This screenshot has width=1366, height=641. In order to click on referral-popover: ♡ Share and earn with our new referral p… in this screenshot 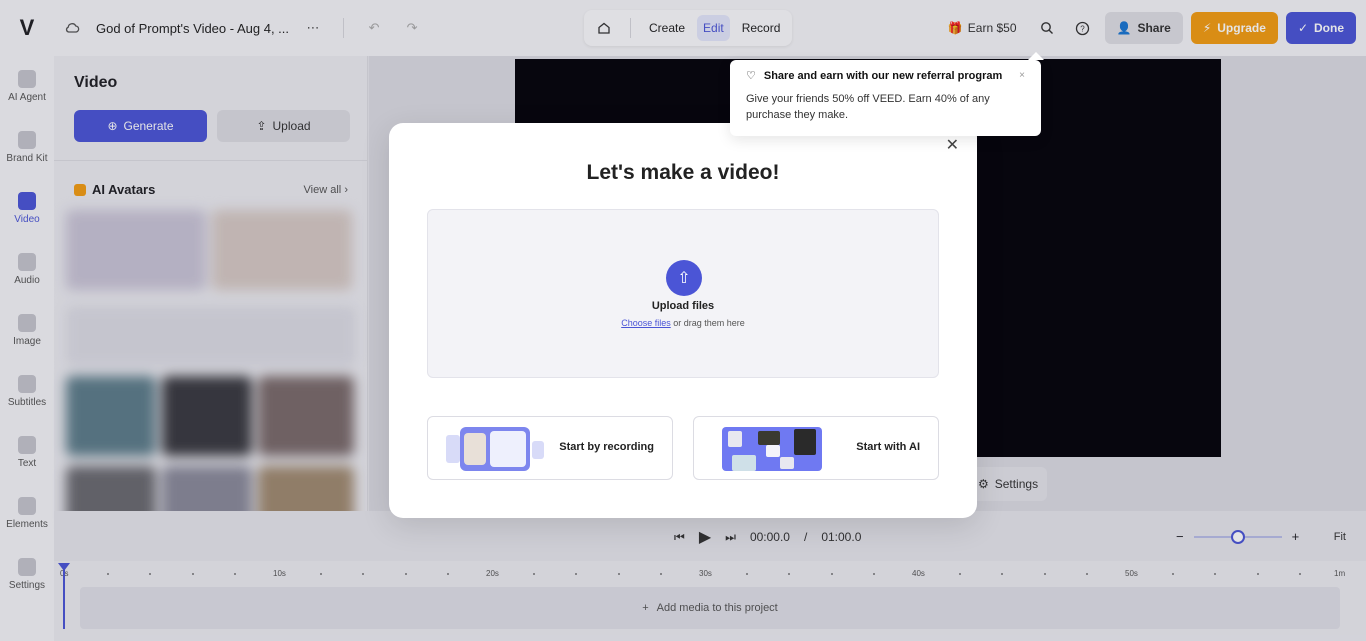, I will do `click(887, 94)`.